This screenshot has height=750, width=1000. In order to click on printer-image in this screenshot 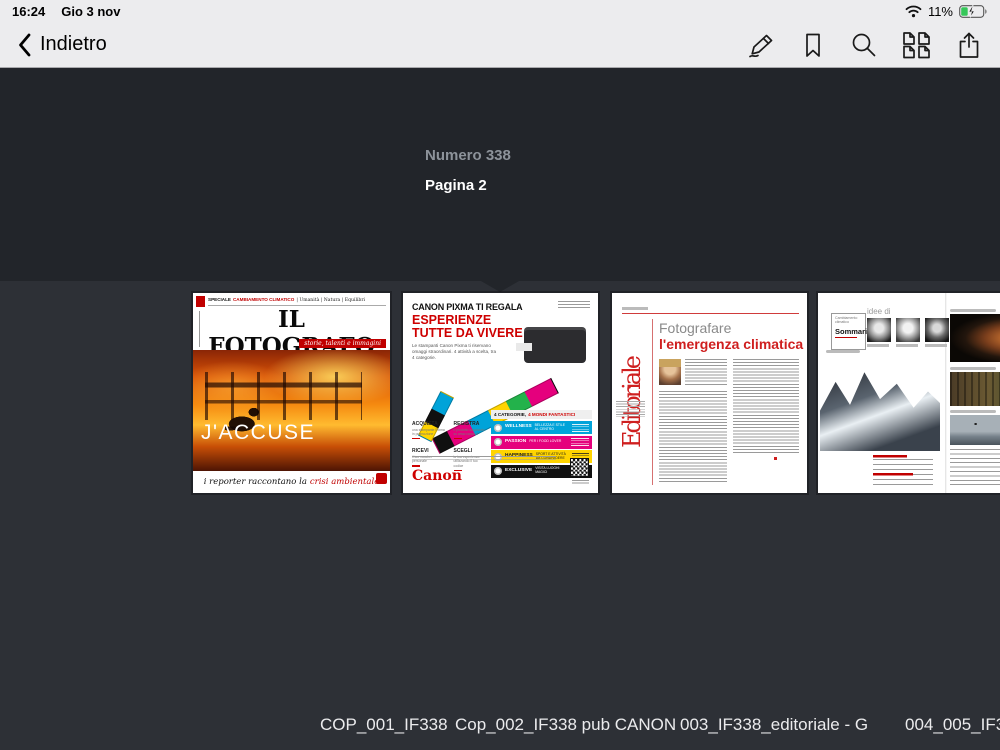, I will do `click(551, 345)`.